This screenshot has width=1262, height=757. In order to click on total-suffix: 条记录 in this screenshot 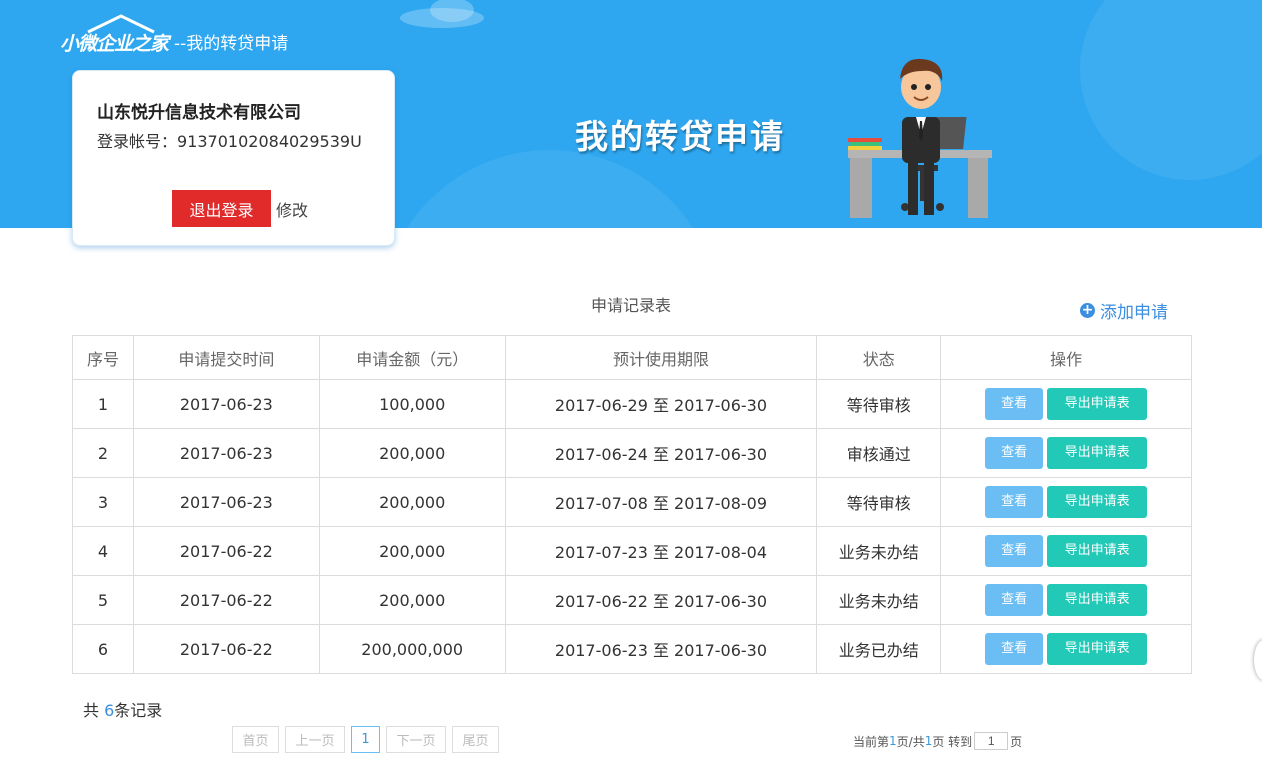, I will do `click(138, 710)`.